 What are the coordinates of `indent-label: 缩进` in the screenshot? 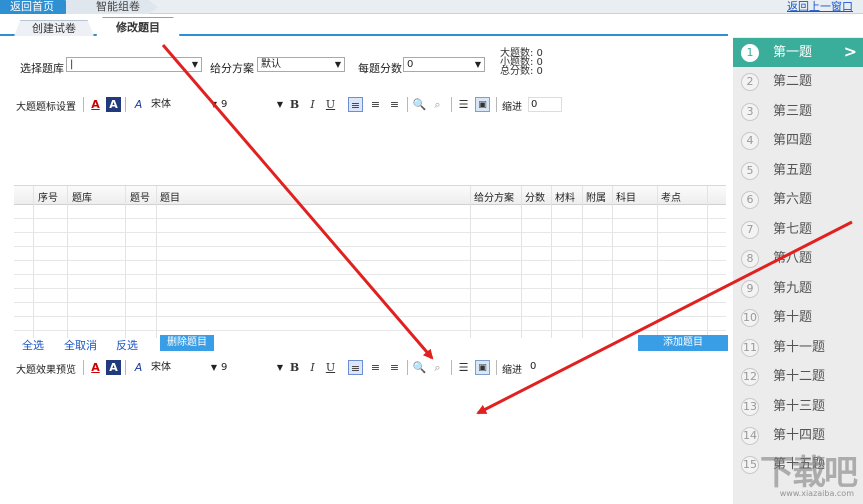 It's located at (512, 370).